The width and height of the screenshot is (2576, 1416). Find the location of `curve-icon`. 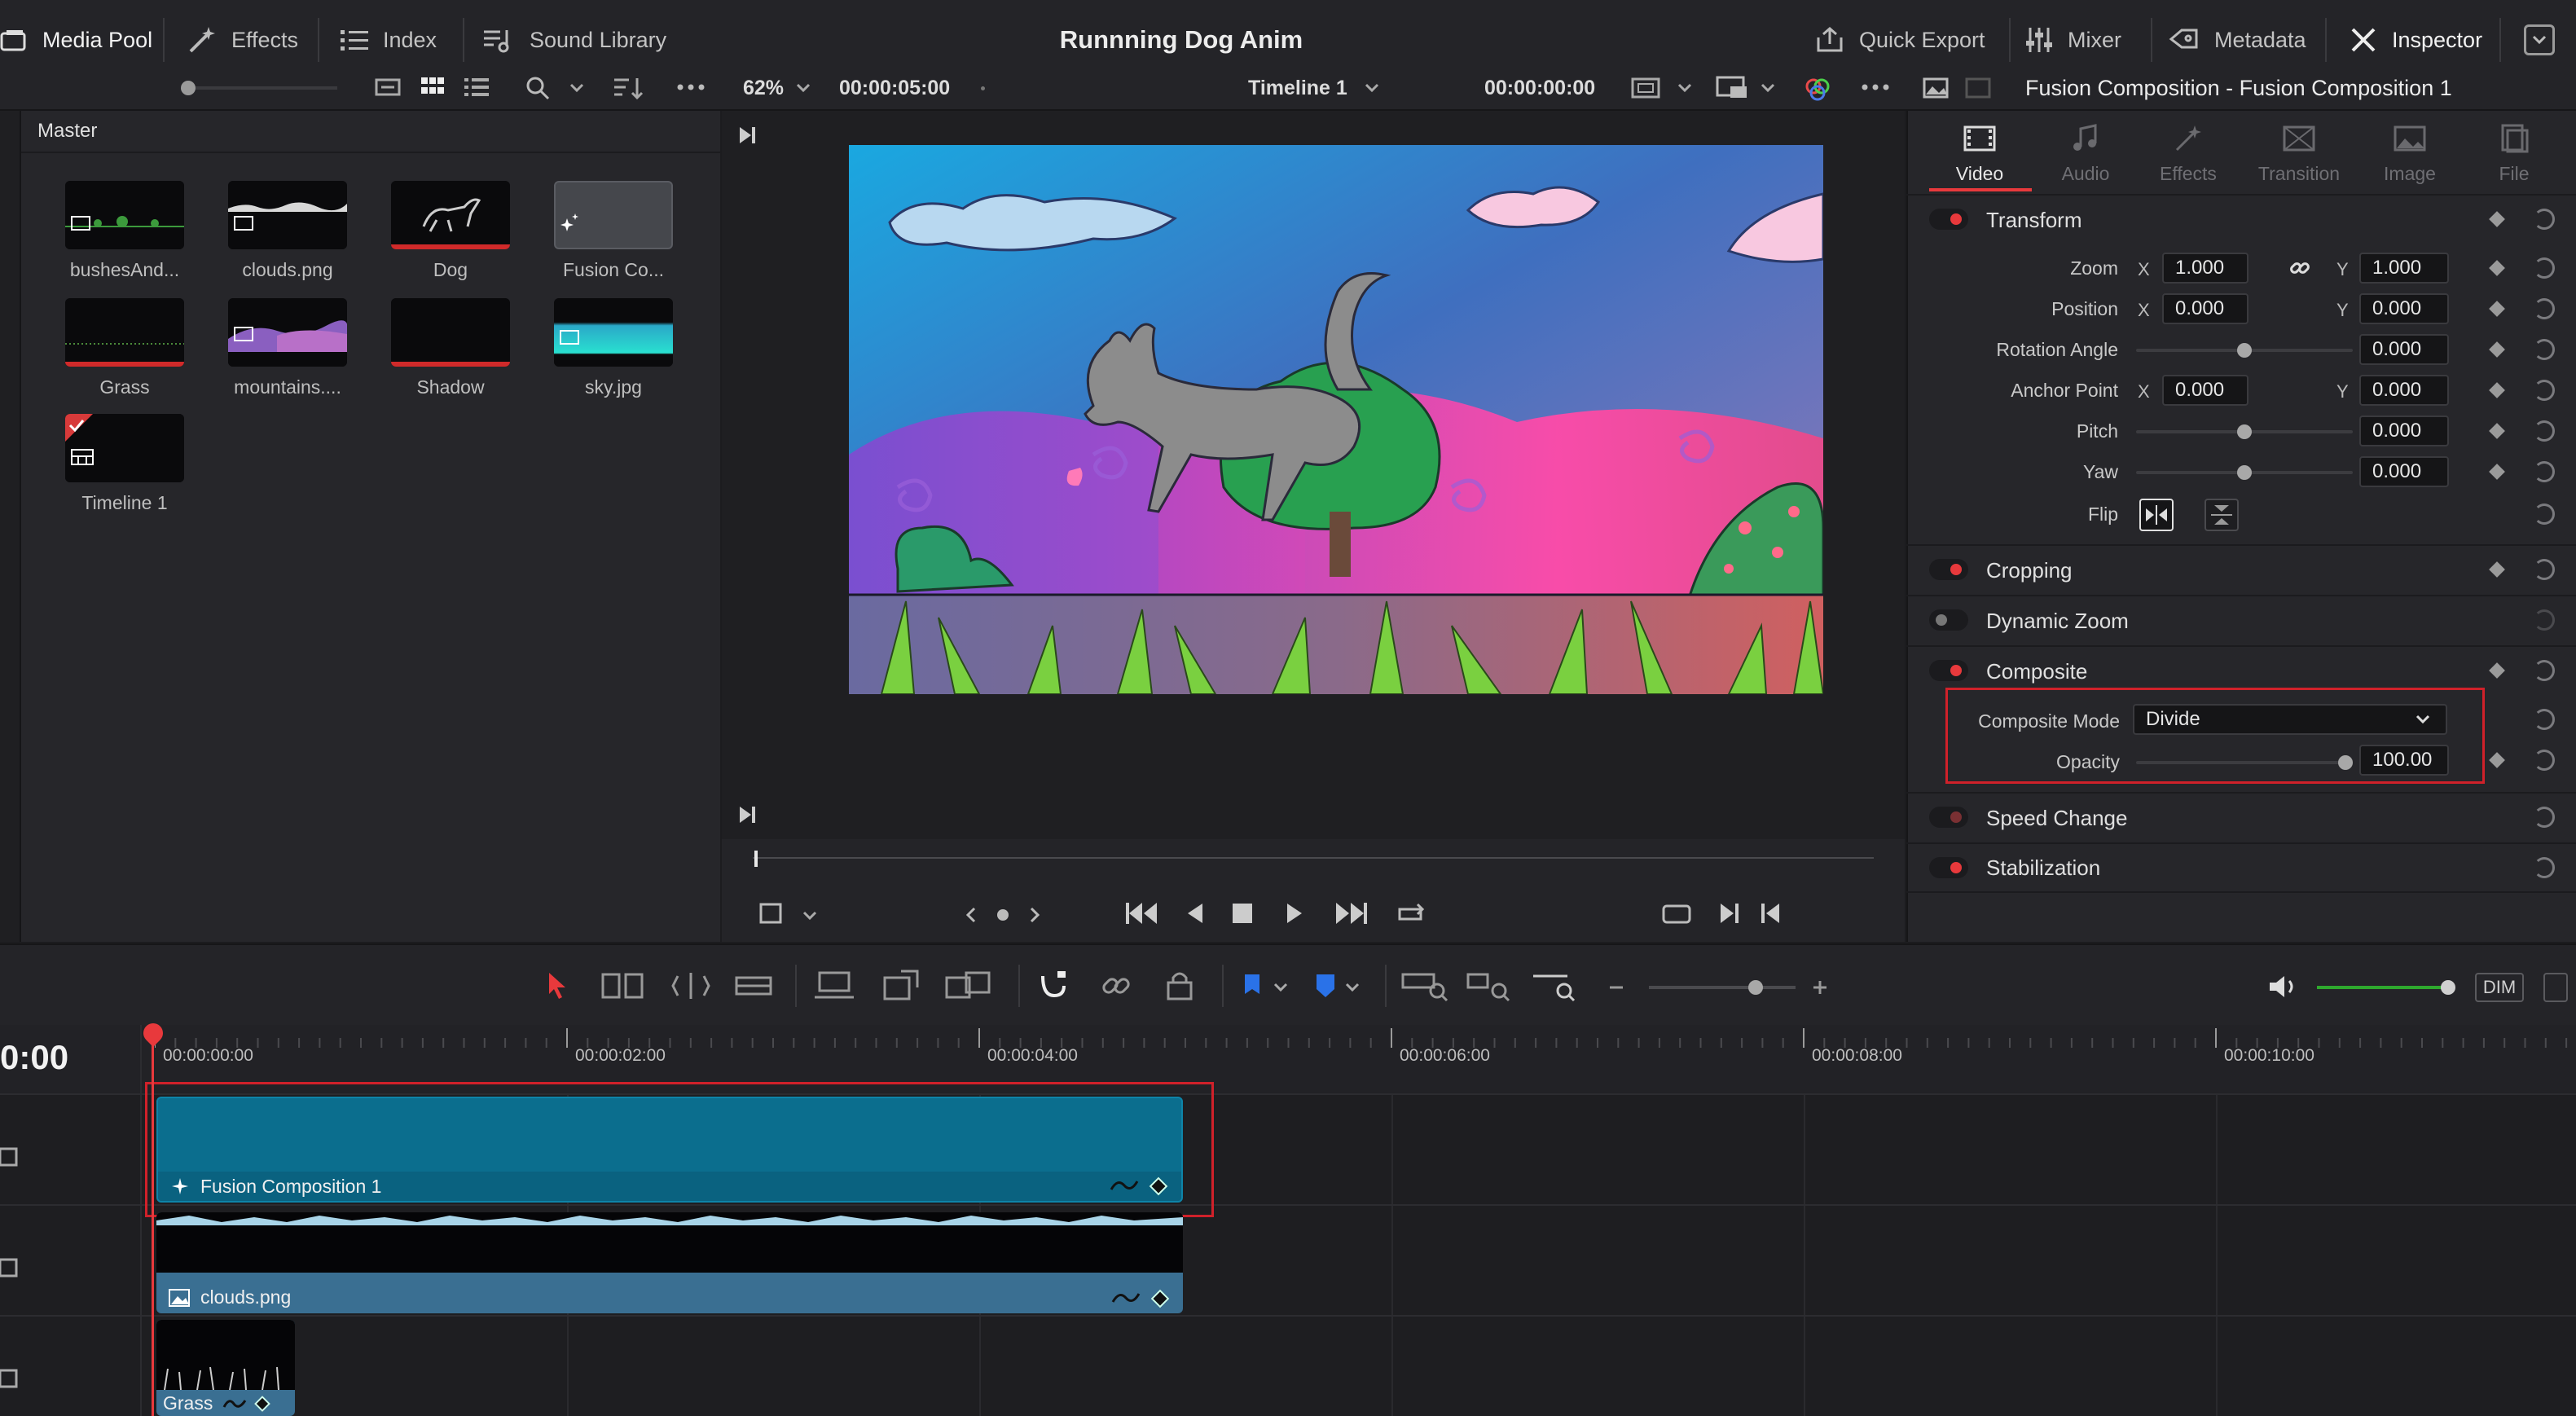

curve-icon is located at coordinates (1126, 1298).